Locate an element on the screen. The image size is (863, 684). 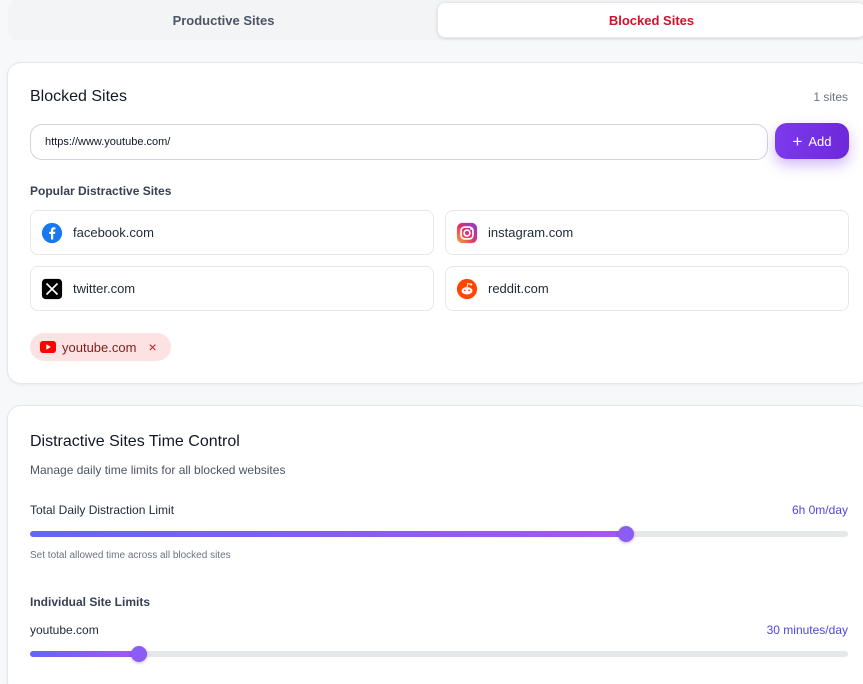
facebook-icon is located at coordinates (52, 233).